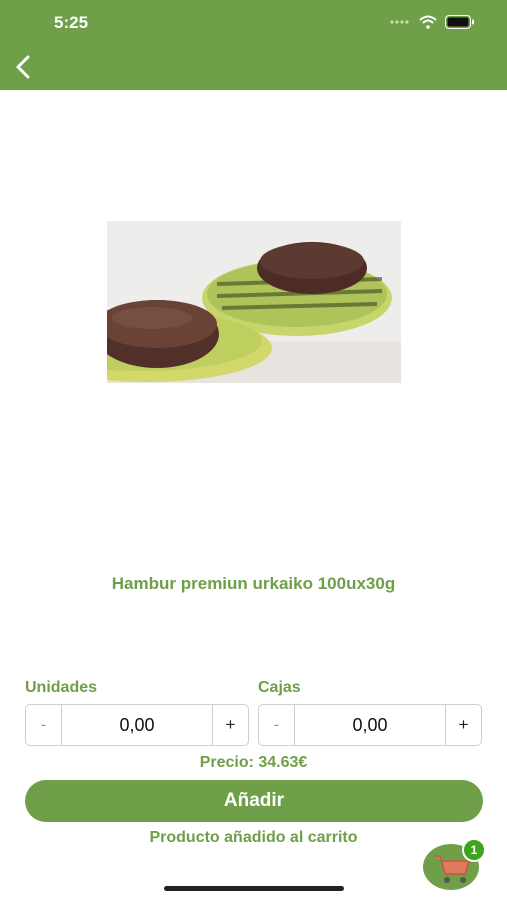 This screenshot has width=507, height=900. Describe the element at coordinates (254, 888) in the screenshot. I see `home-indicator` at that location.